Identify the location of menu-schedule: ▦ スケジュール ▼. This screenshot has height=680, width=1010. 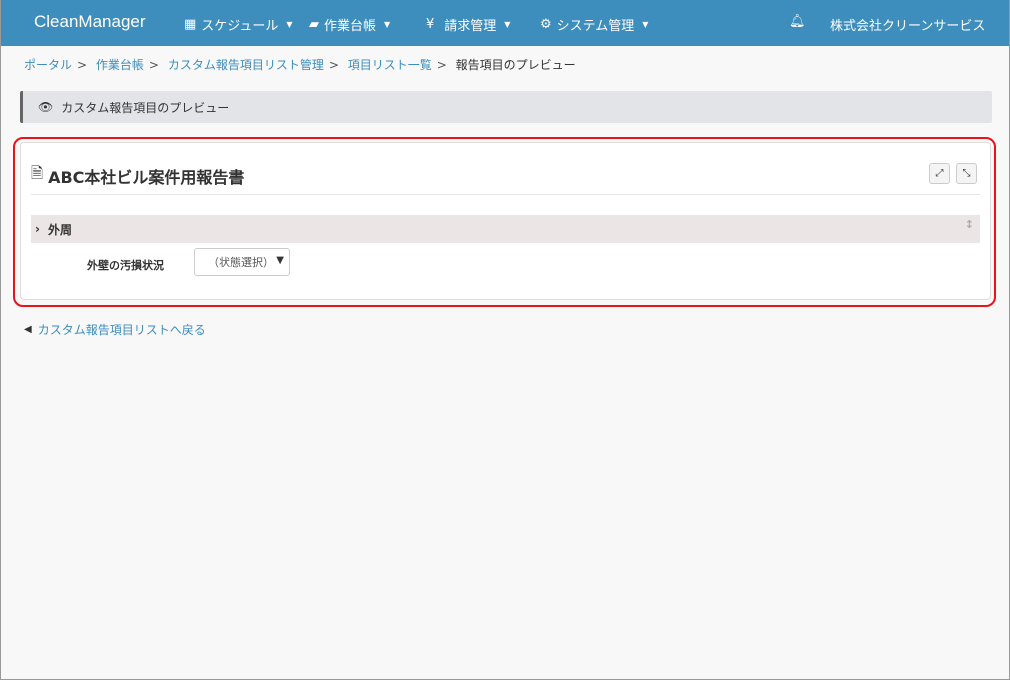
(238, 24).